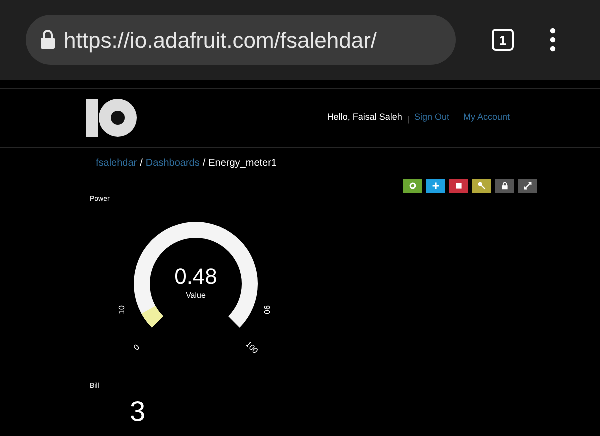  Describe the element at coordinates (432, 118) in the screenshot. I see `header-link: Sign Out` at that location.